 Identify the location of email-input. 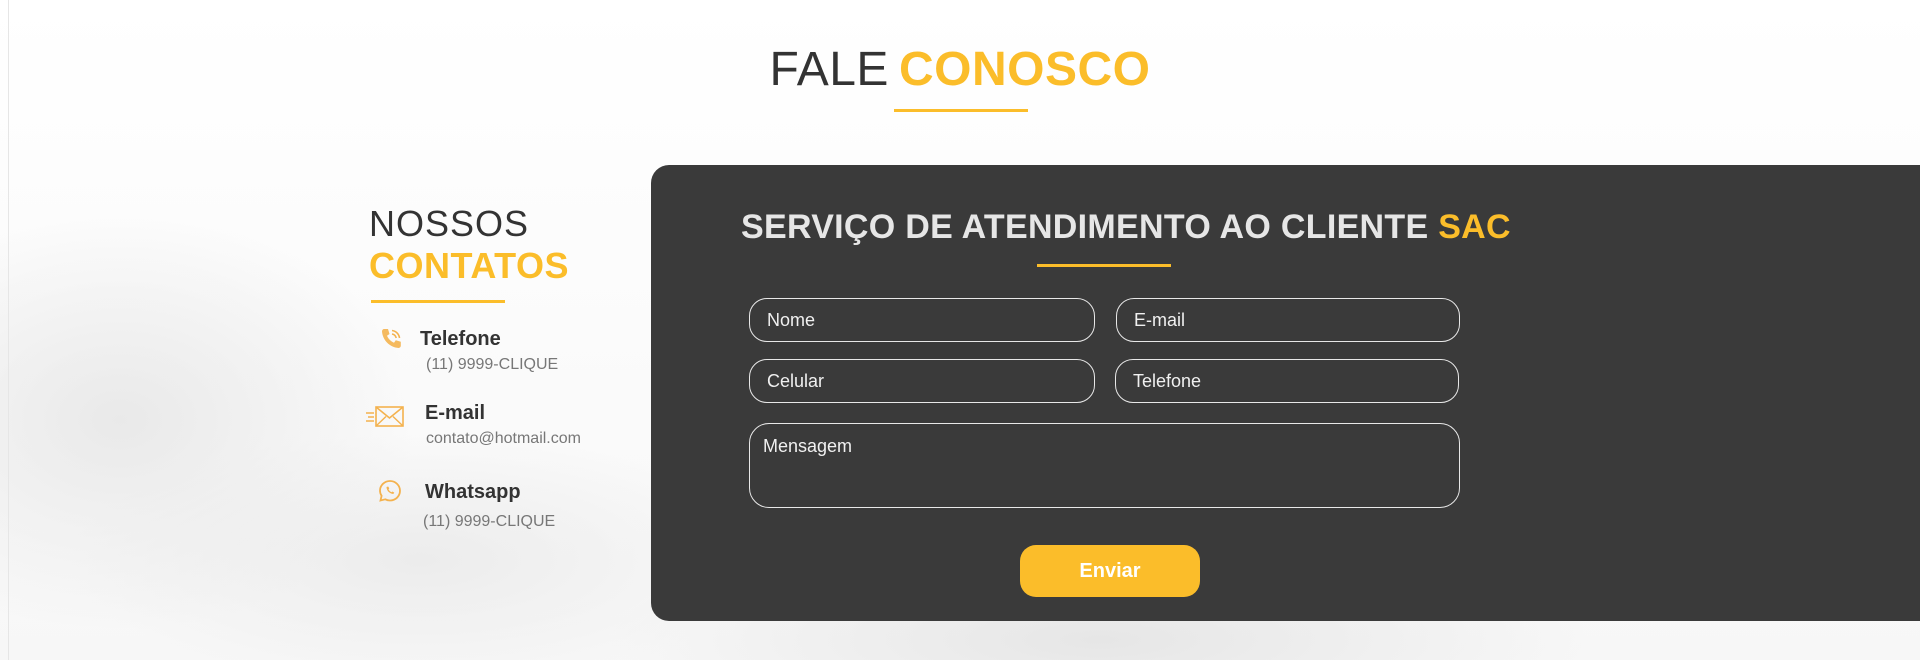
(1288, 320).